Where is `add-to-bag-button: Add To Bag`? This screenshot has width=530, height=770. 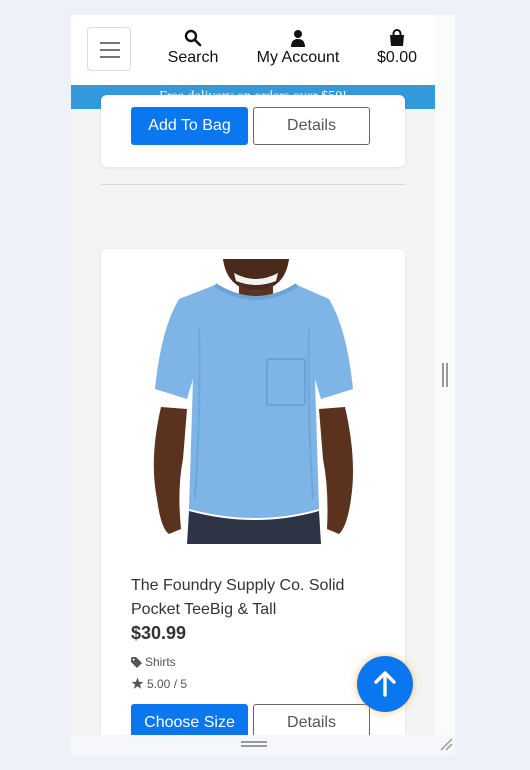 add-to-bag-button: Add To Bag is located at coordinates (189, 126).